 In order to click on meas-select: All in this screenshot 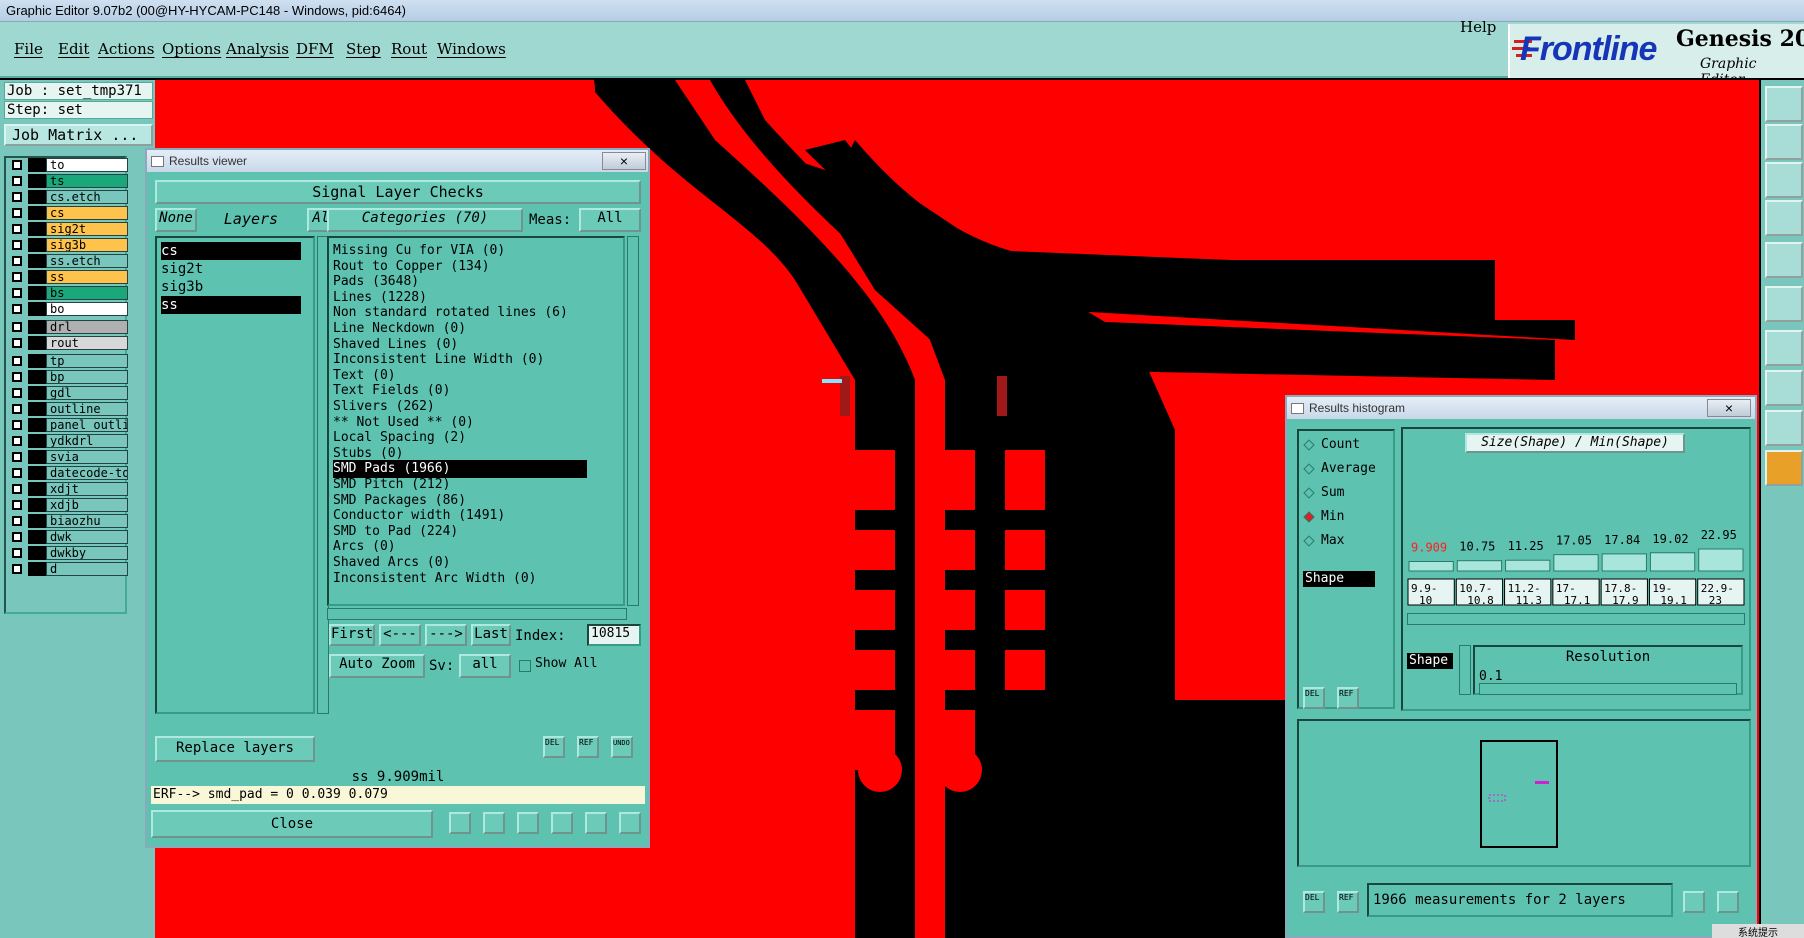, I will do `click(610, 220)`.